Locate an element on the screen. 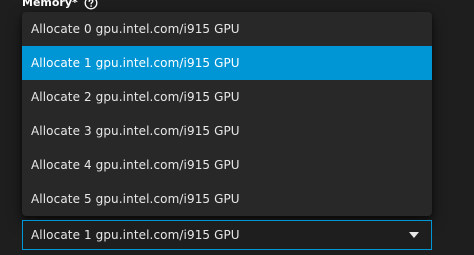 The image size is (474, 255). dropdown-option: Allocate 3 gpu.intel.com/i915 GPU is located at coordinates (227, 131).